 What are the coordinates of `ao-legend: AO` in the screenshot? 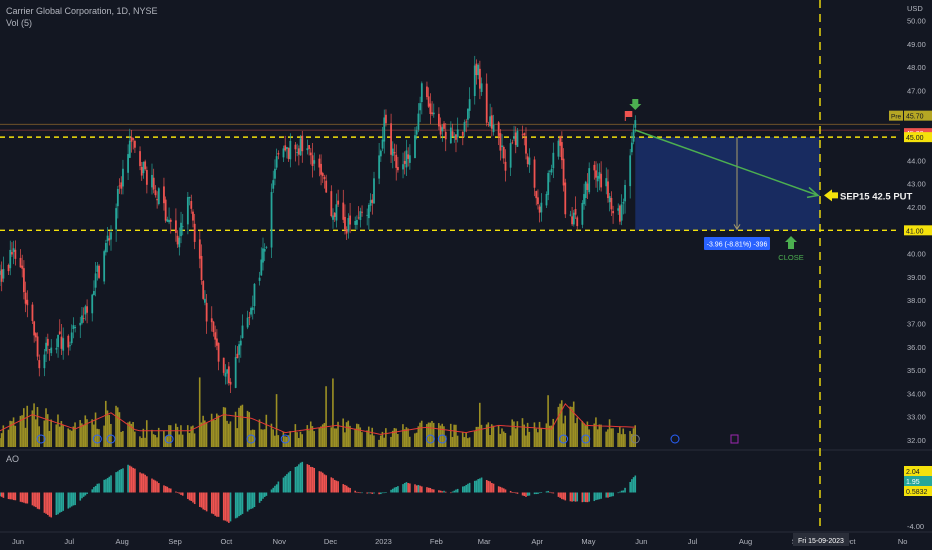 It's located at (13, 459).